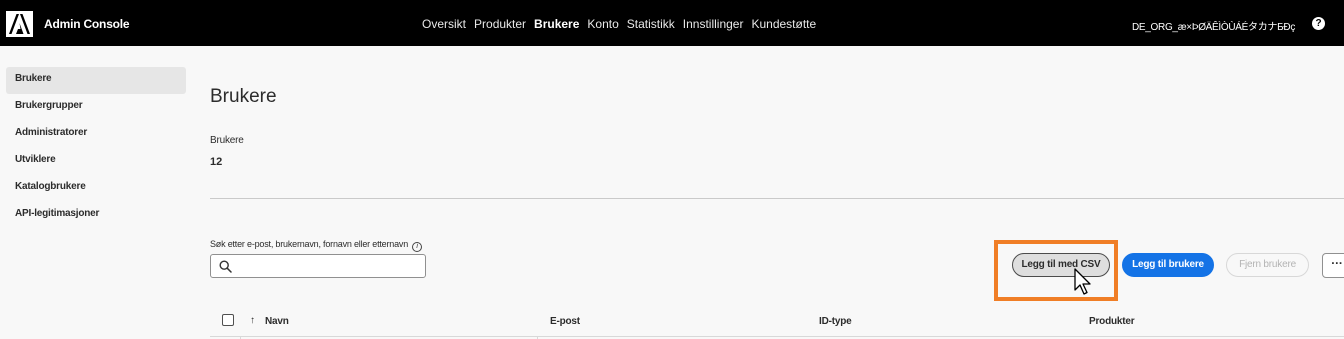 The height and width of the screenshot is (339, 1344). What do you see at coordinates (602, 24) in the screenshot?
I see `nav-item-konto: Konto` at bounding box center [602, 24].